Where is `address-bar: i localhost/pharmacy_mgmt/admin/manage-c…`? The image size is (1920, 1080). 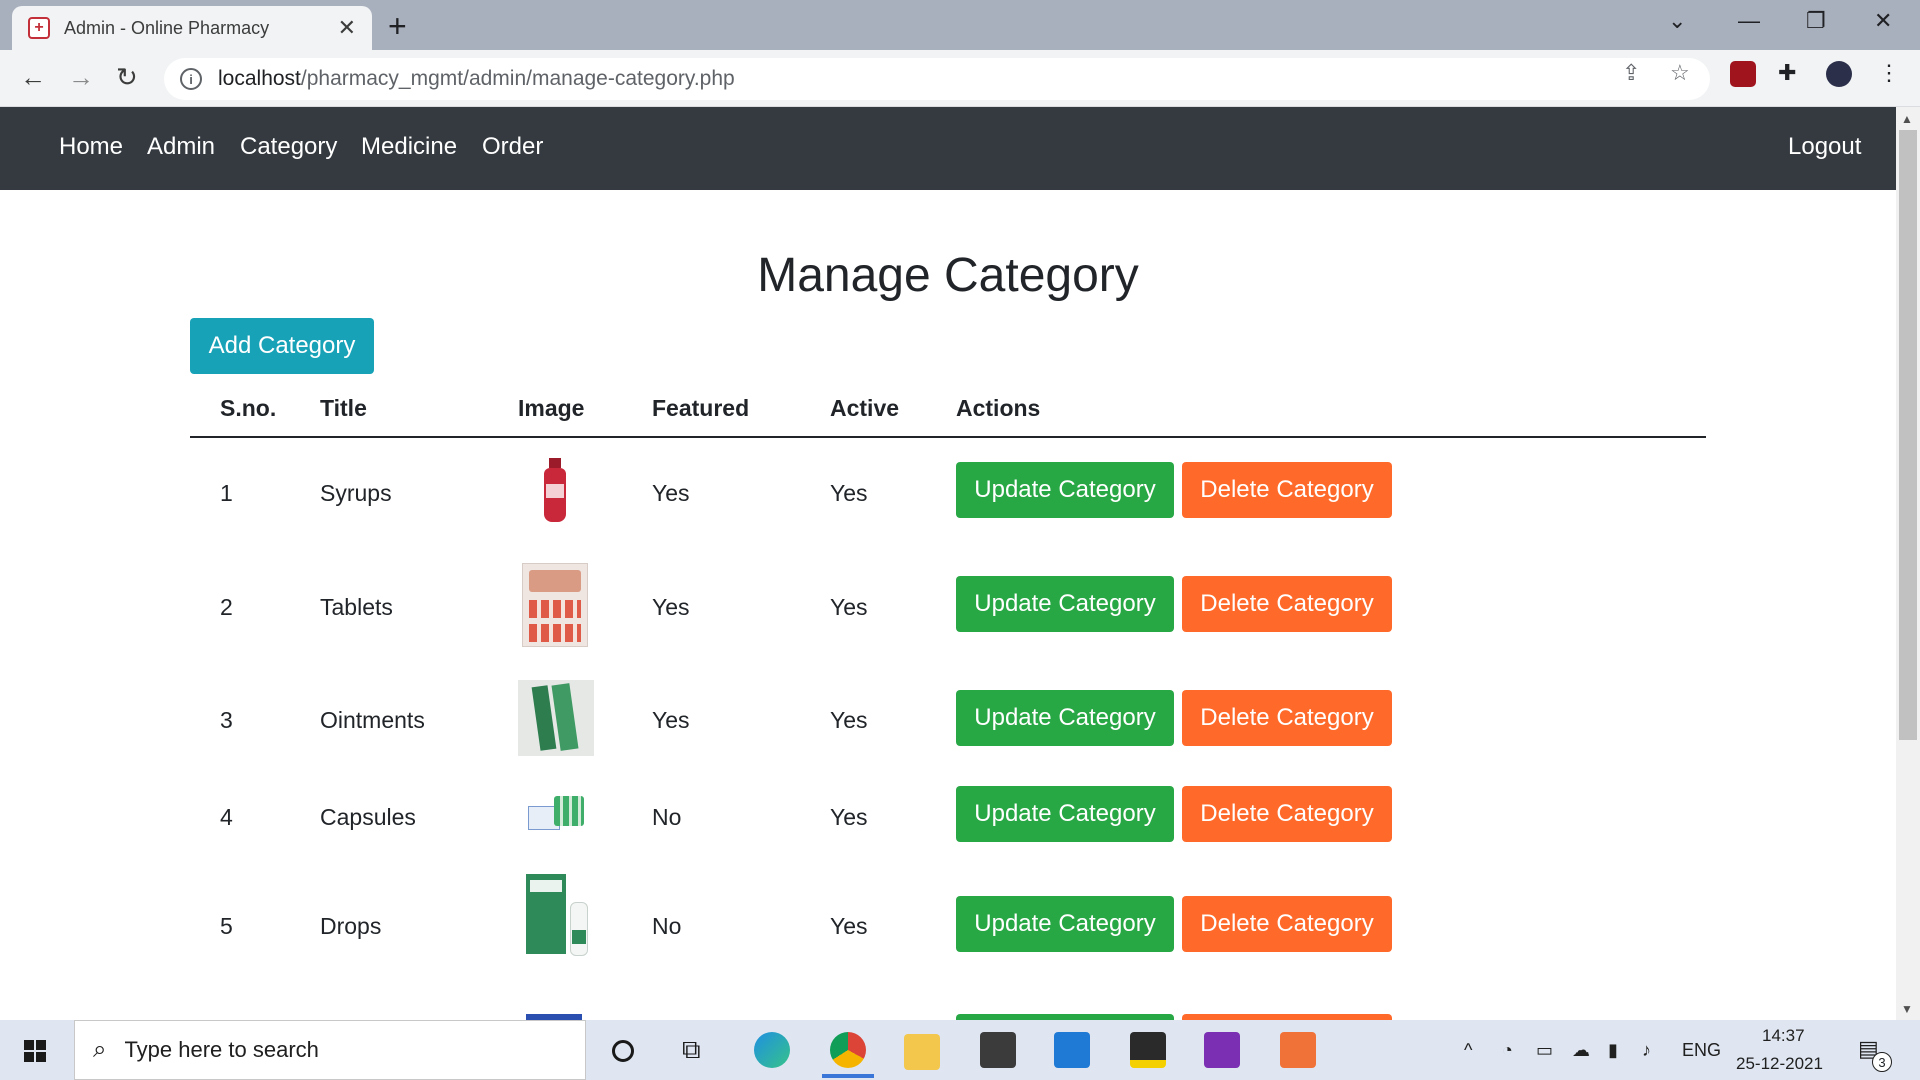
address-bar: i localhost/pharmacy_mgmt/admin/manage-c… is located at coordinates (937, 79).